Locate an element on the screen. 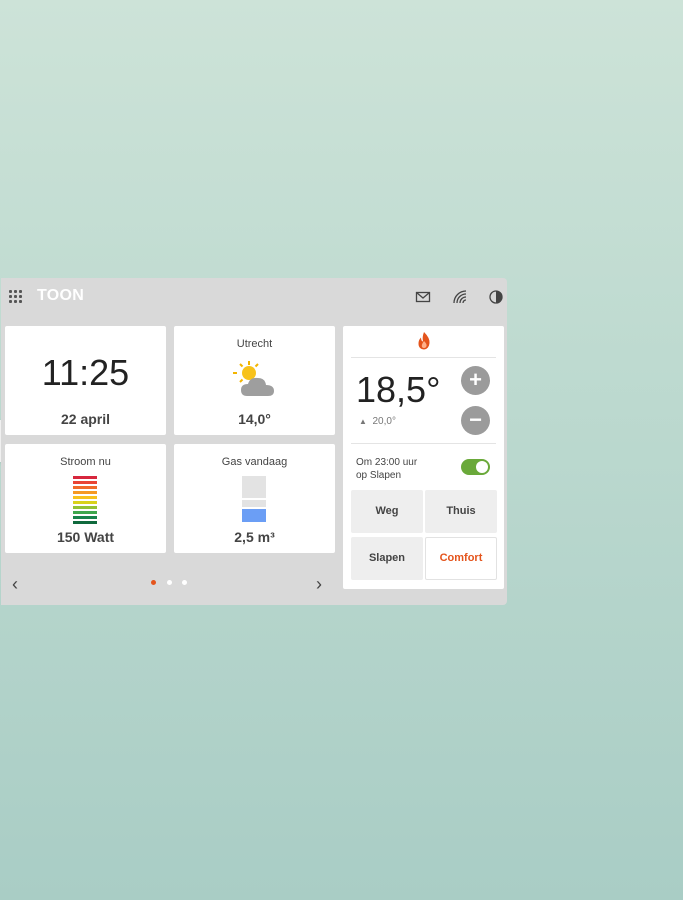  prev-page-button: ‹ is located at coordinates (15, 584).